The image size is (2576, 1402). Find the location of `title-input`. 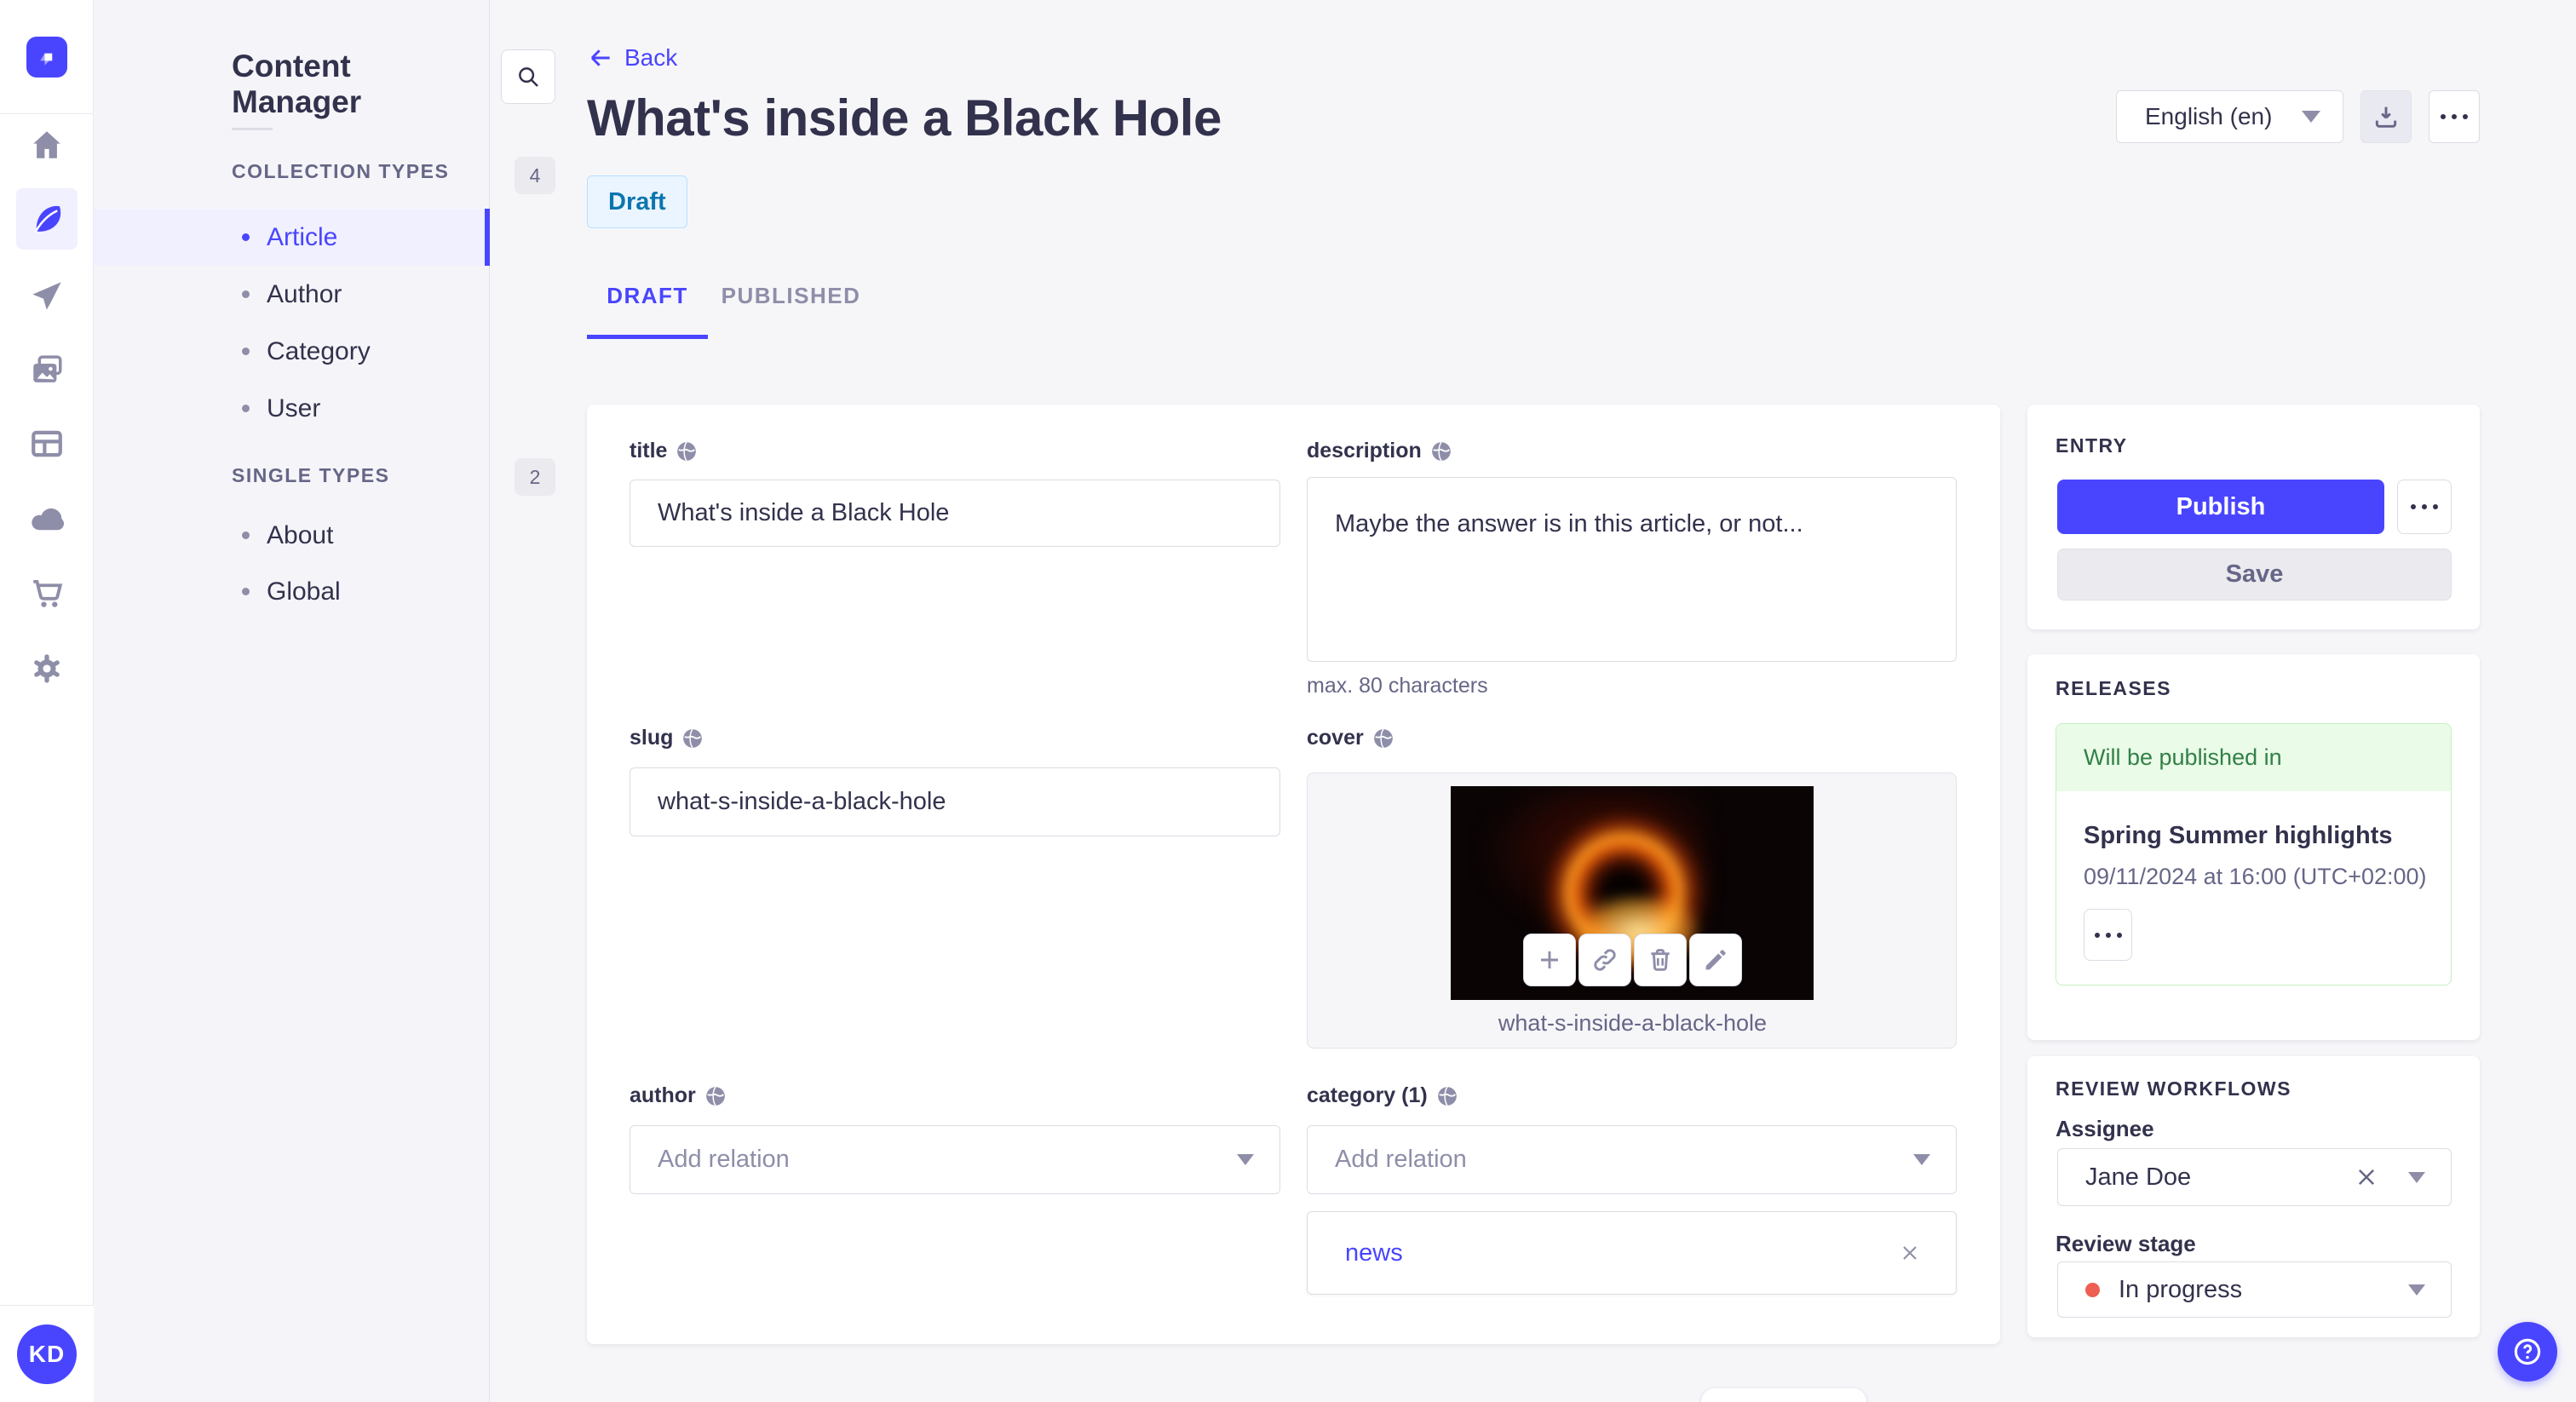

title-input is located at coordinates (955, 513).